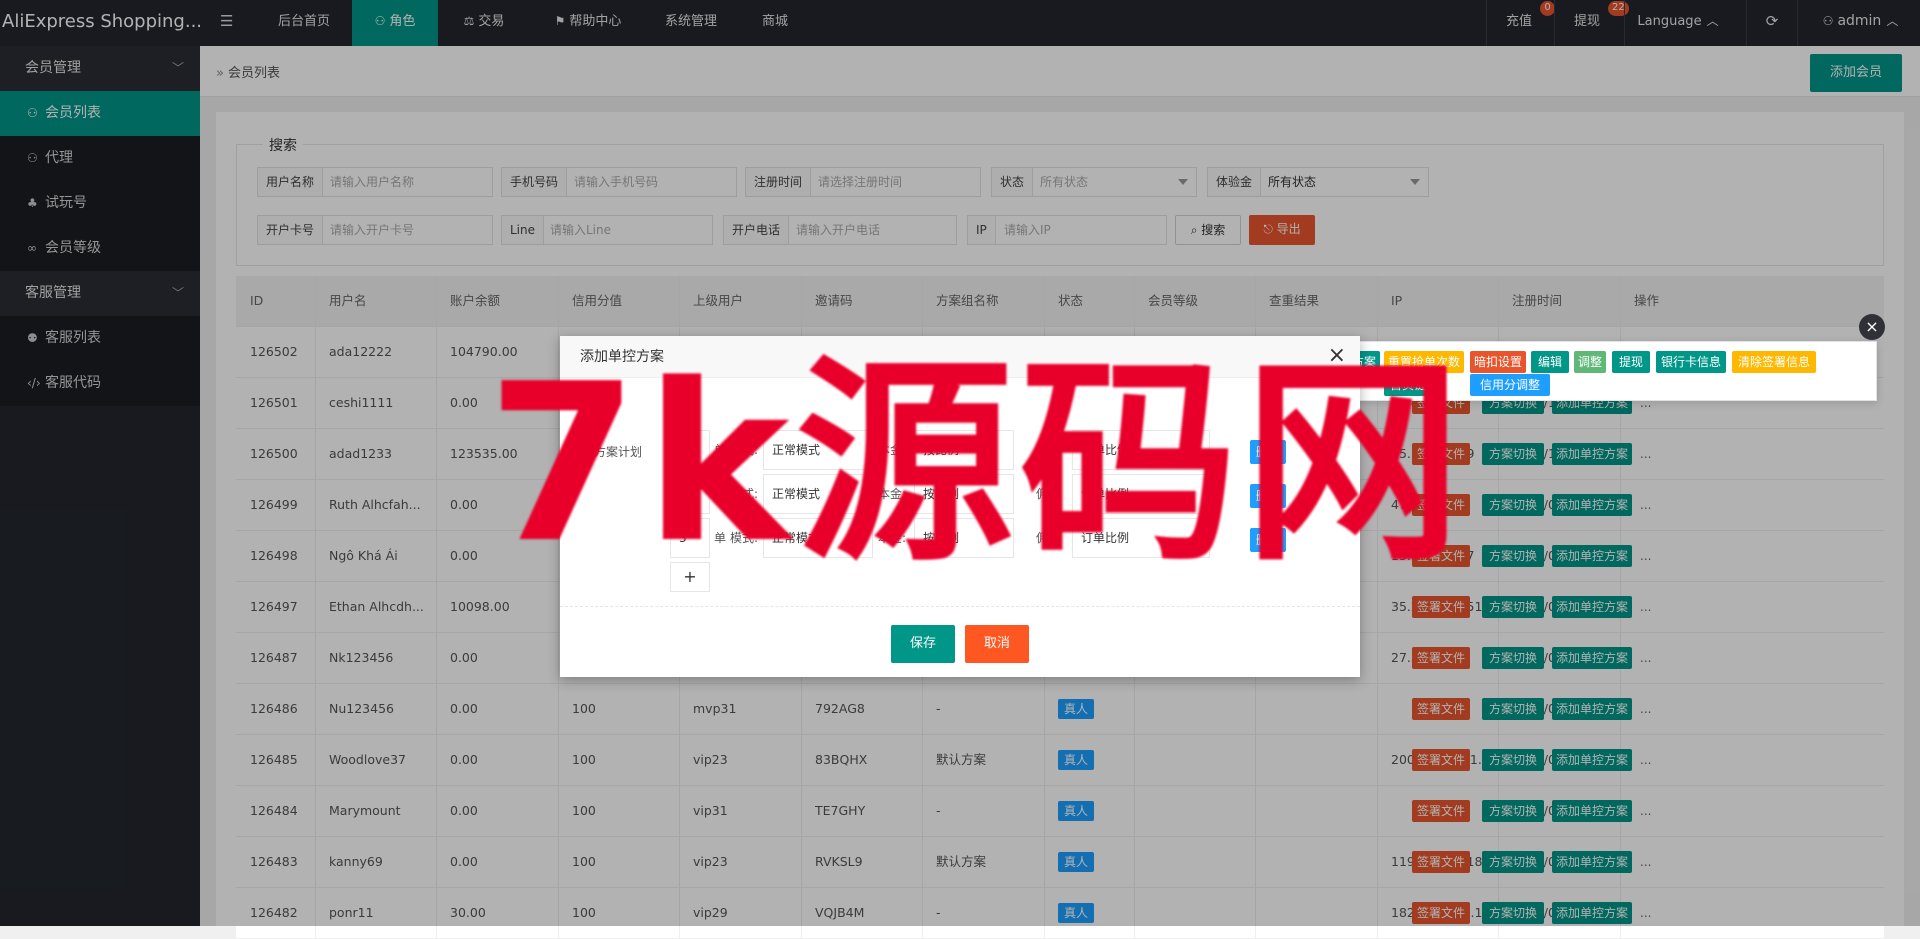  What do you see at coordinates (690, 450) in the screenshot?
I see `row-number-input: 1` at bounding box center [690, 450].